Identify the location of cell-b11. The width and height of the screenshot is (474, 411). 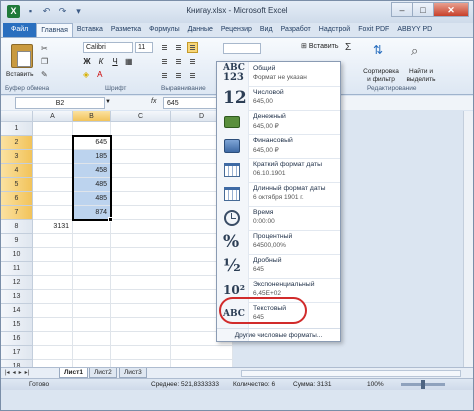
(92, 269).